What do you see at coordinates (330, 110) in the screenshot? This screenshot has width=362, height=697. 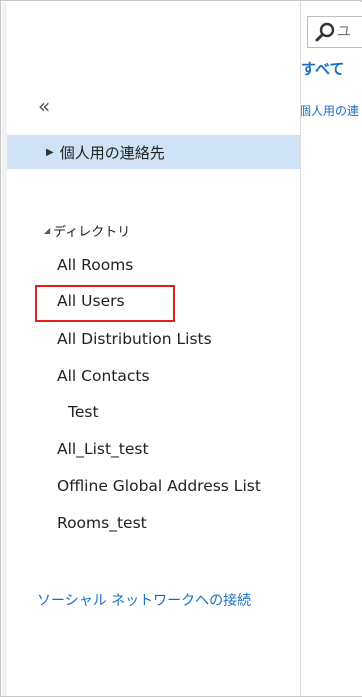 I see `personal-contacts-link: 個人用の連` at bounding box center [330, 110].